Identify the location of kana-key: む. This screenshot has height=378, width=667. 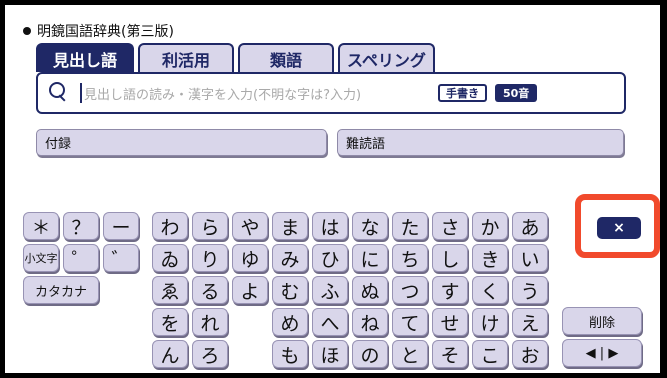
(290, 290).